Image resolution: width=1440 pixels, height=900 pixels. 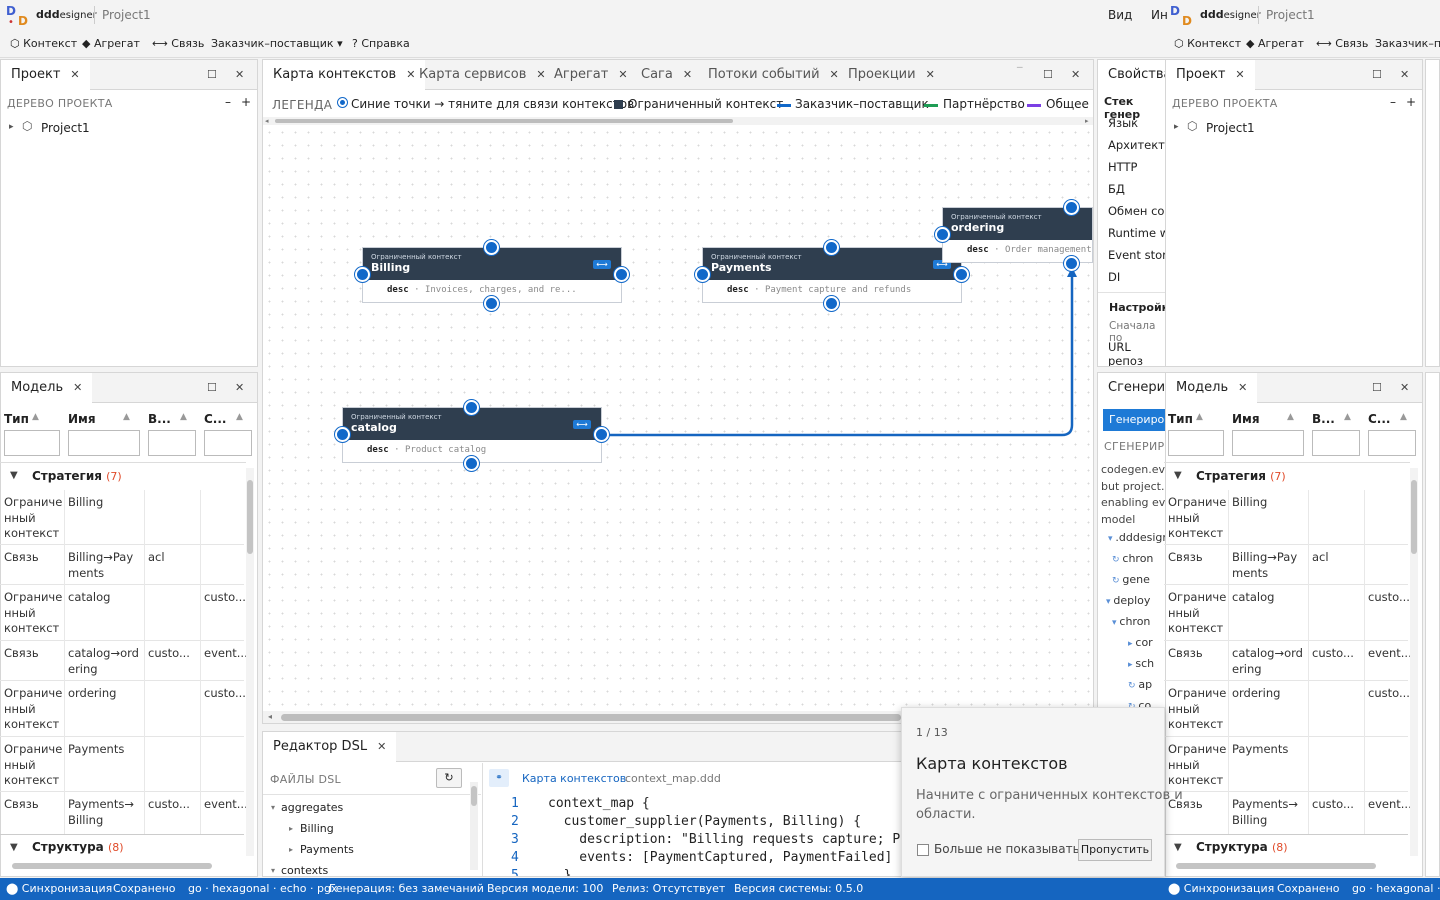 What do you see at coordinates (327, 849) in the screenshot?
I see `tree-file-payments: Payments` at bounding box center [327, 849].